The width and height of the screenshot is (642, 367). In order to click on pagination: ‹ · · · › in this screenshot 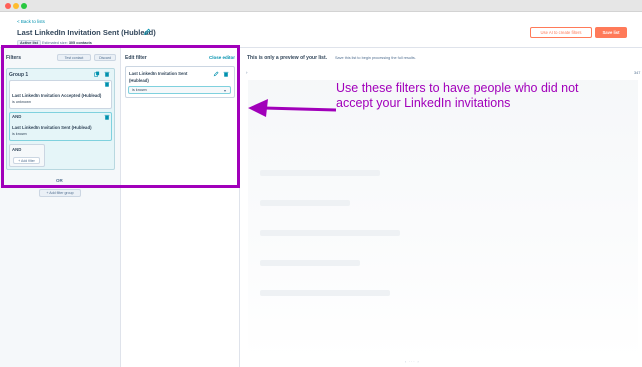, I will do `click(412, 362)`.